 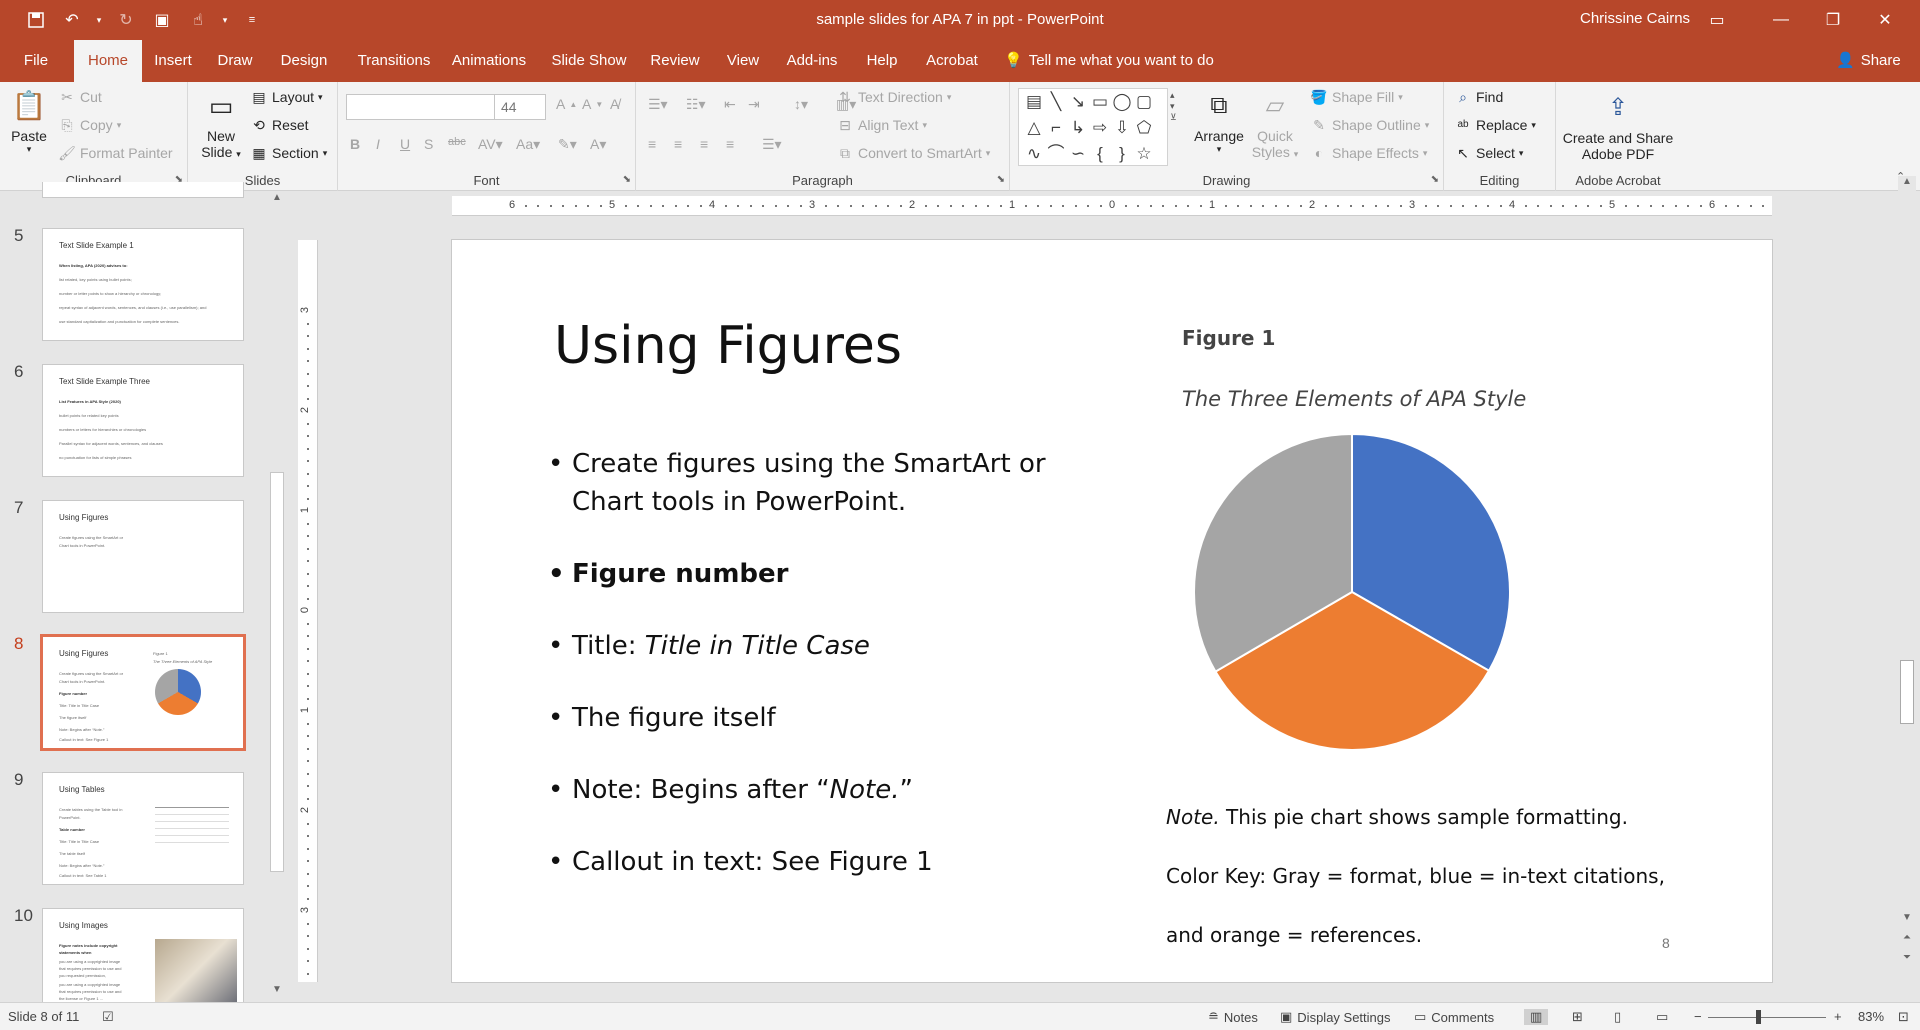 What do you see at coordinates (1100, 102) in the screenshot?
I see `rectangle-shape-icon: ▭` at bounding box center [1100, 102].